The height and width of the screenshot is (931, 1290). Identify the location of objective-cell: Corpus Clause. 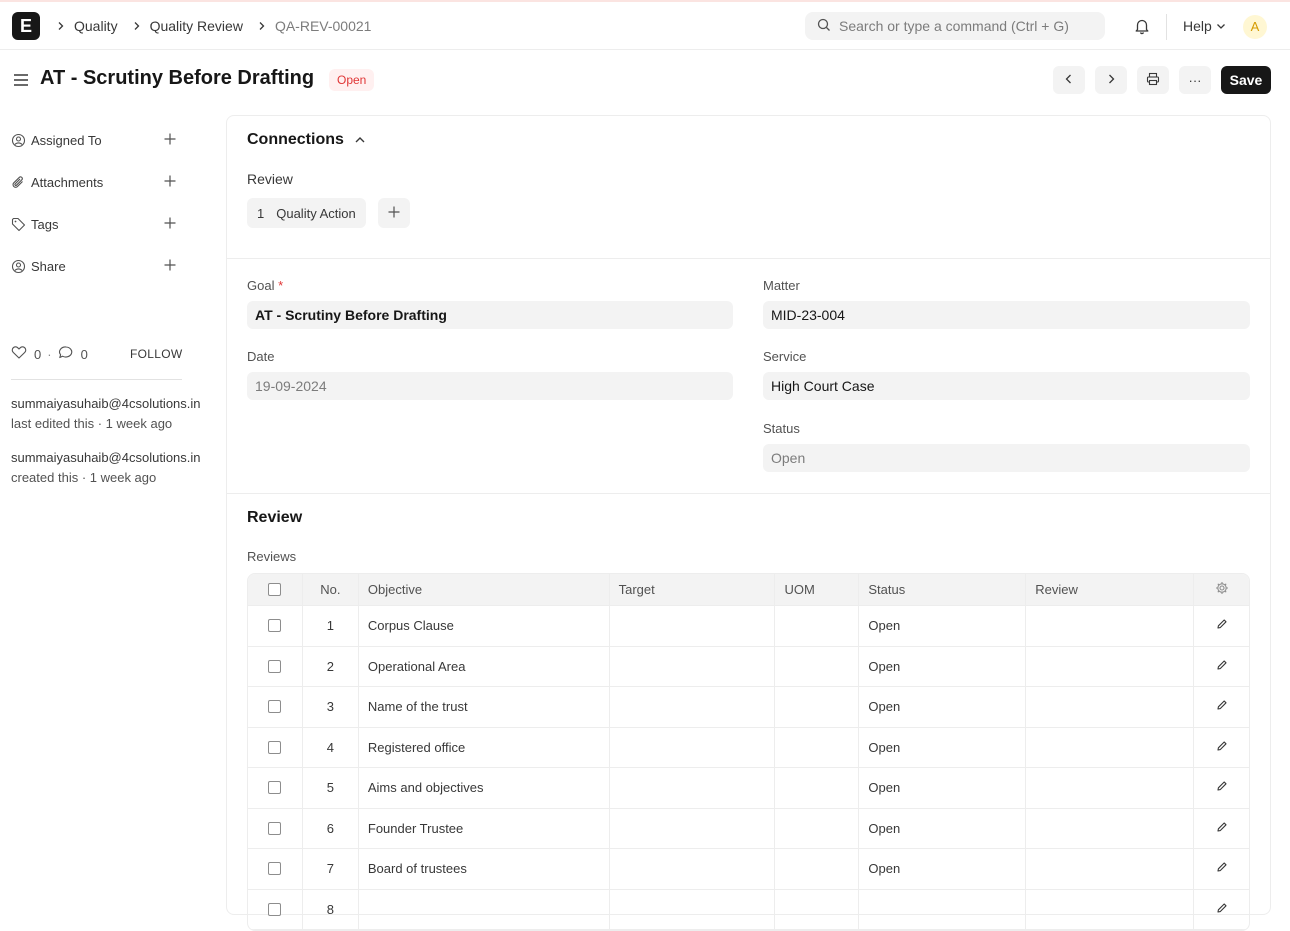
(484, 626).